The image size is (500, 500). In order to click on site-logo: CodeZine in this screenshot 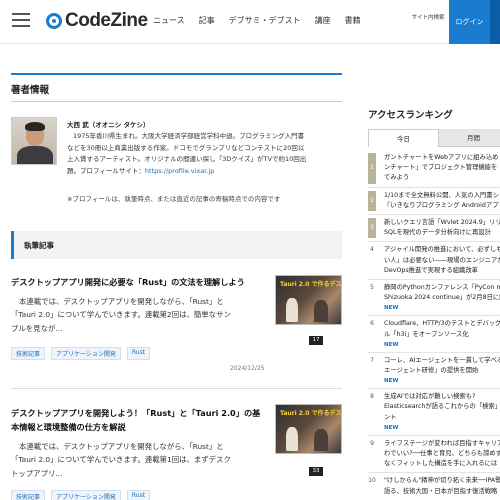, I will do `click(97, 21)`.